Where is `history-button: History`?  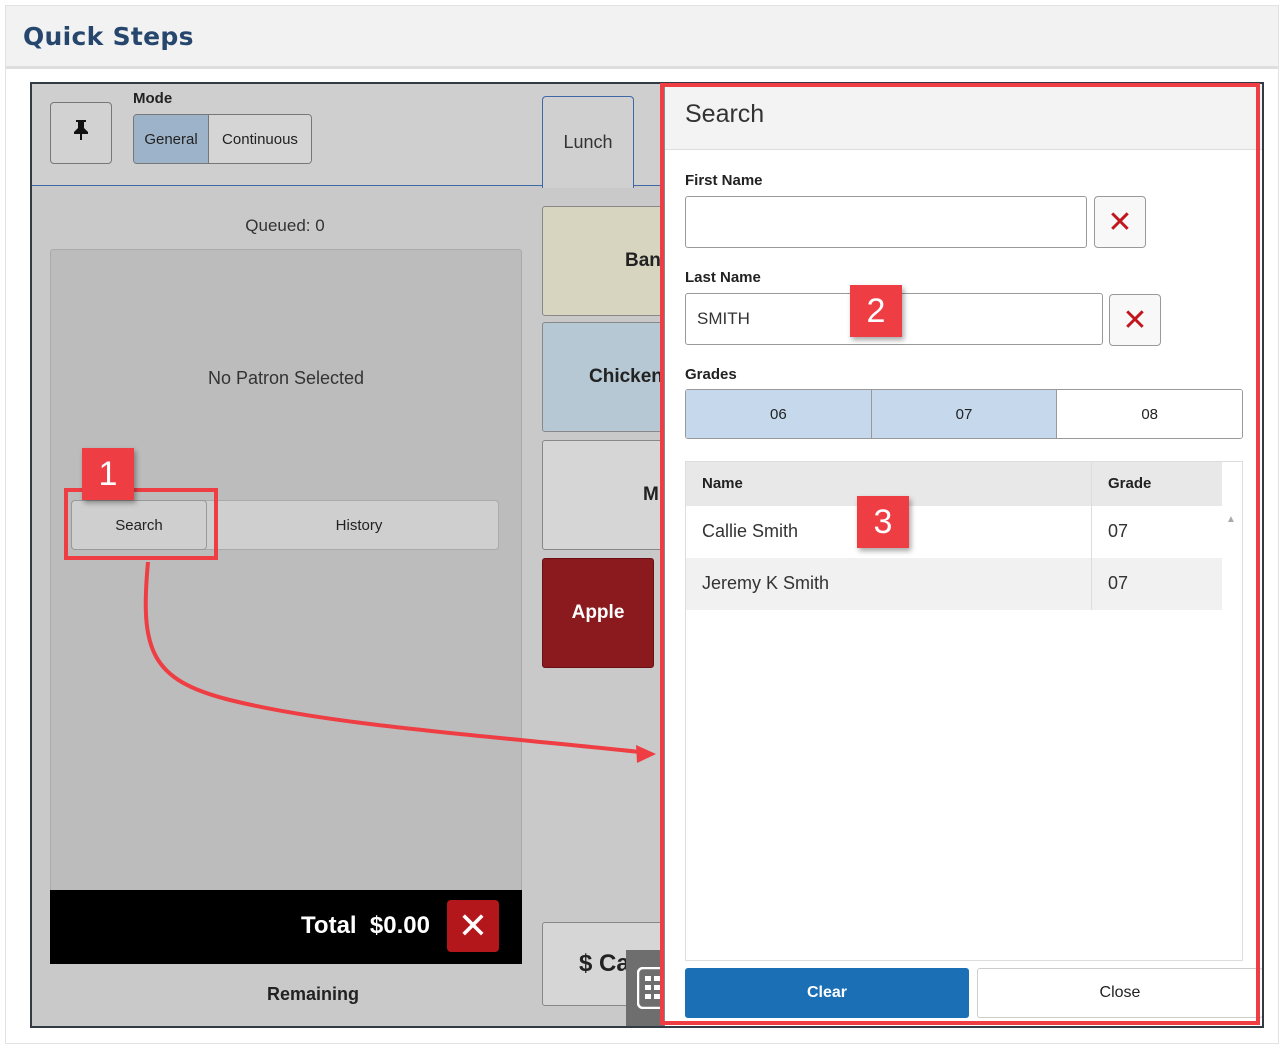
history-button: History is located at coordinates (359, 525).